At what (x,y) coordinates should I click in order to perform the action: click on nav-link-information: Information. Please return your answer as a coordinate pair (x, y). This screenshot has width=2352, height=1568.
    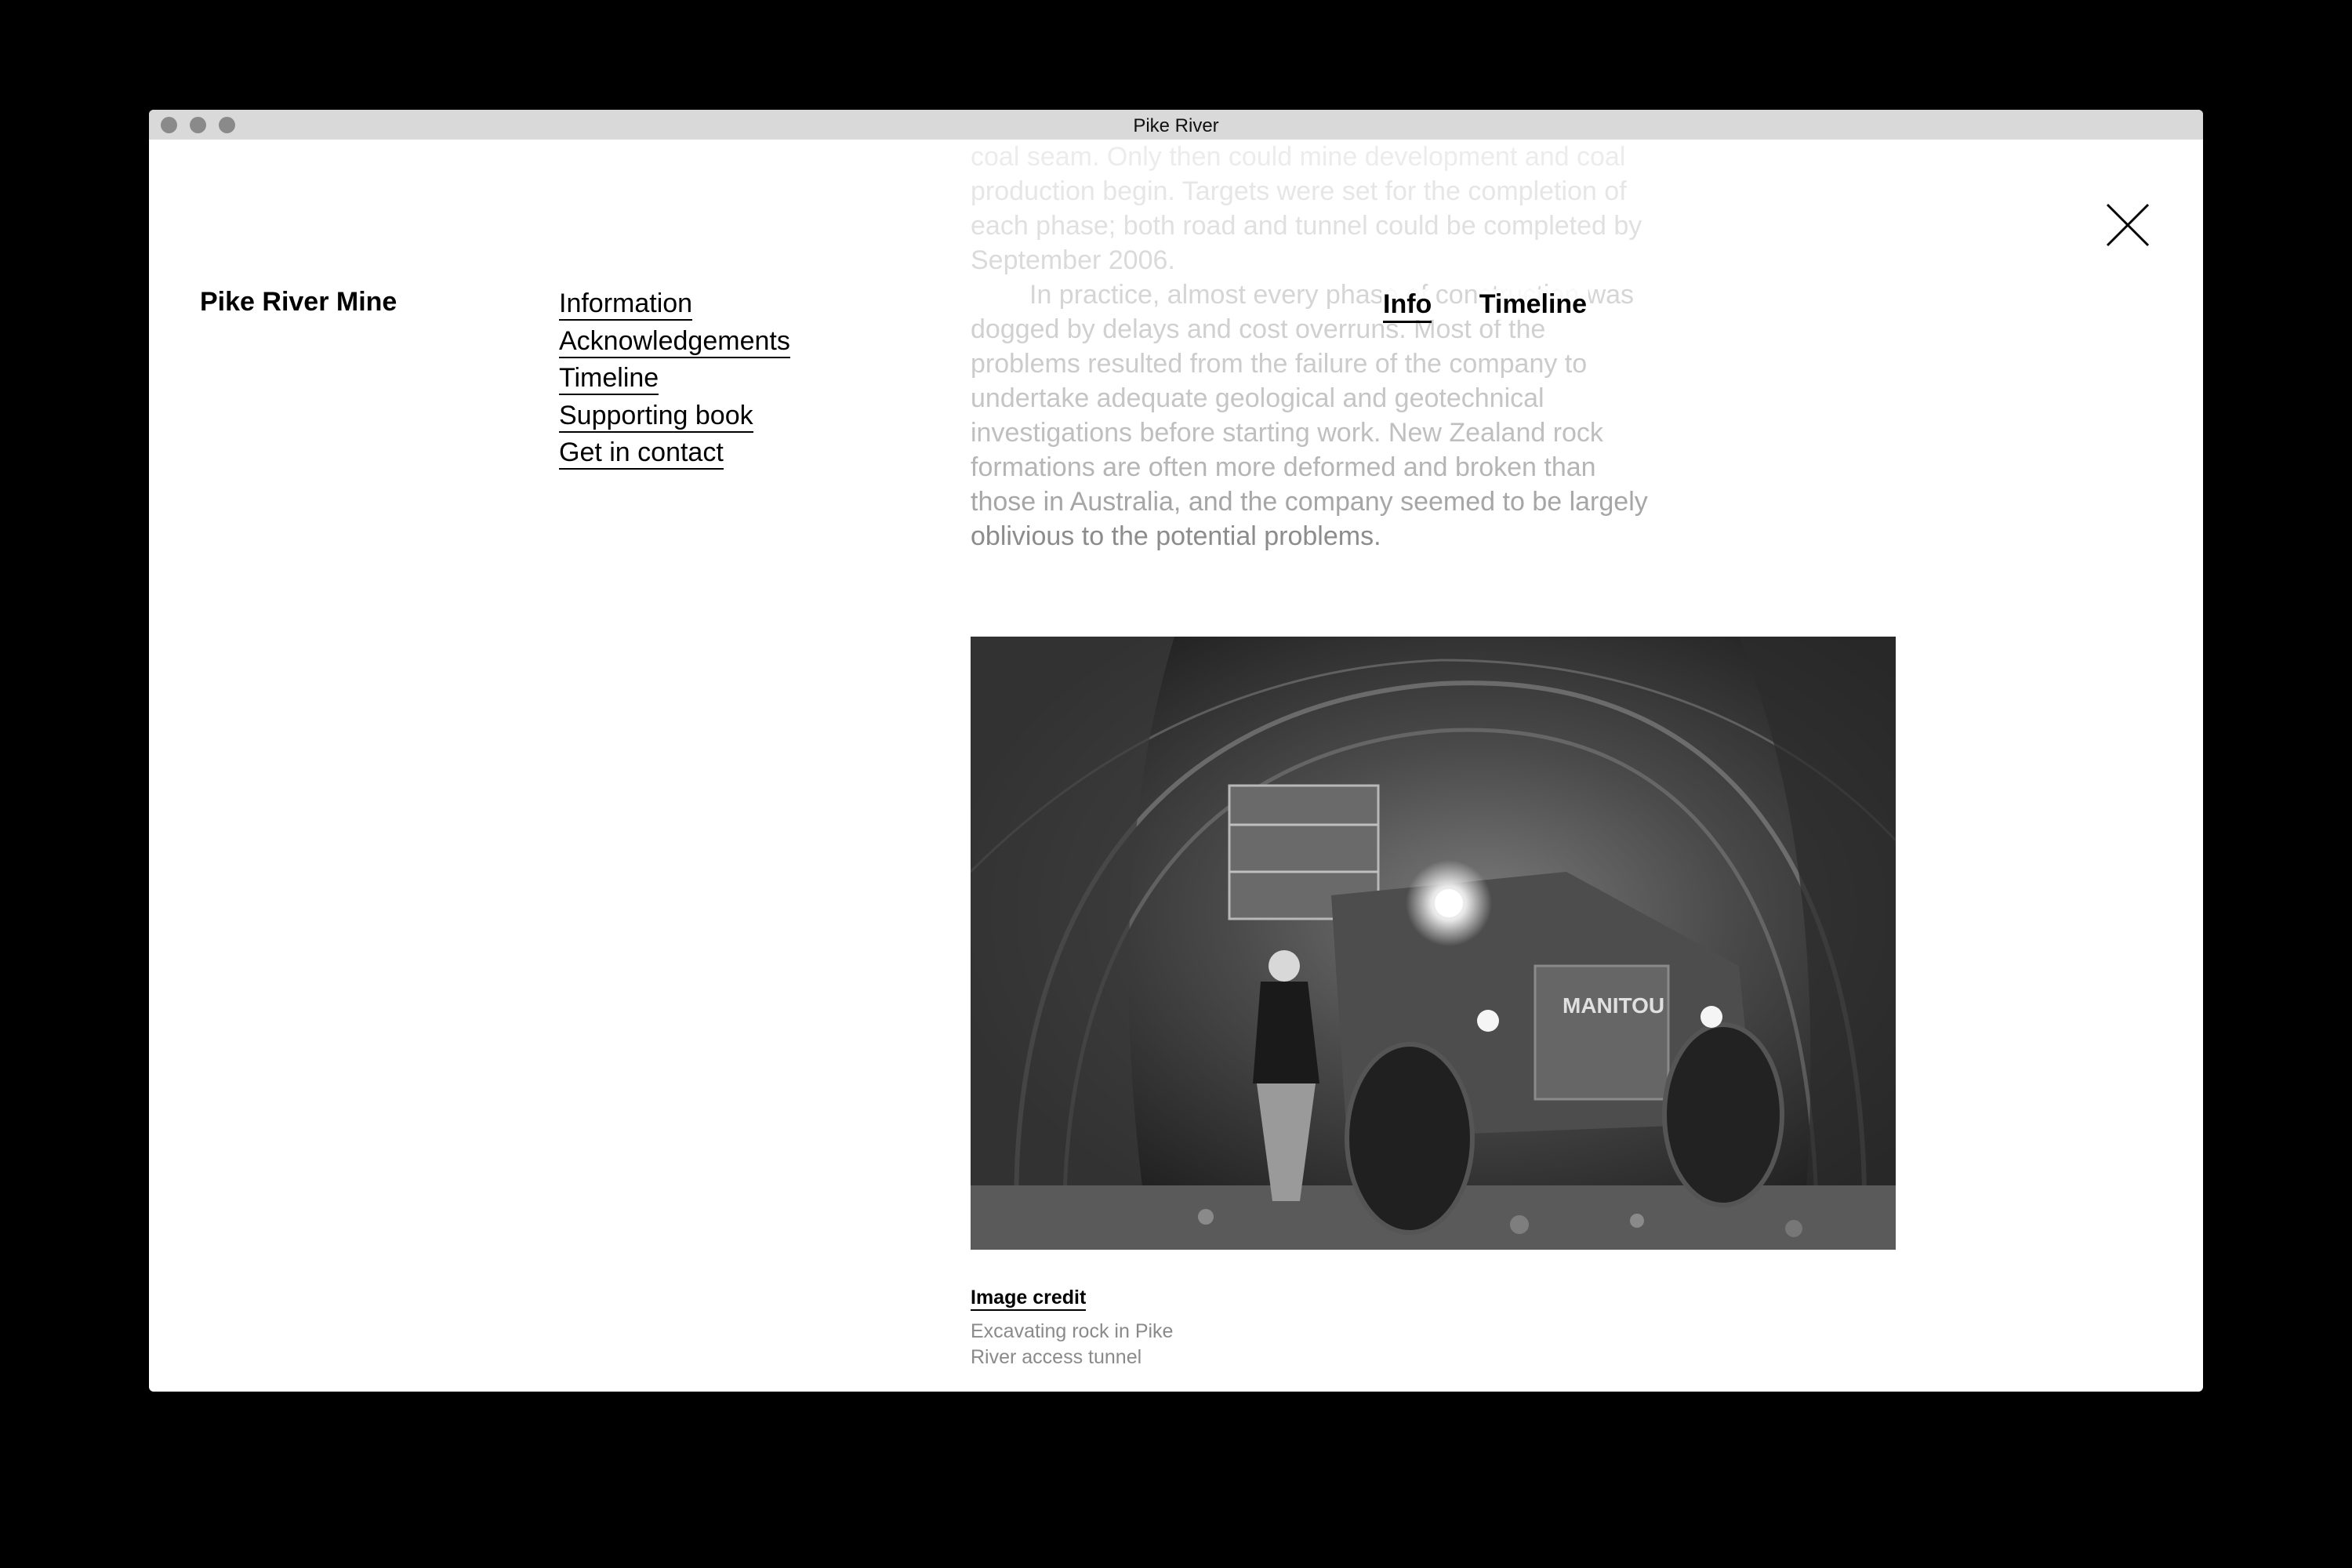
    Looking at the image, I should click on (674, 304).